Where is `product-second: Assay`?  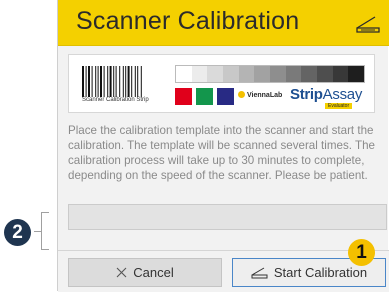 product-second: Assay is located at coordinates (342, 94).